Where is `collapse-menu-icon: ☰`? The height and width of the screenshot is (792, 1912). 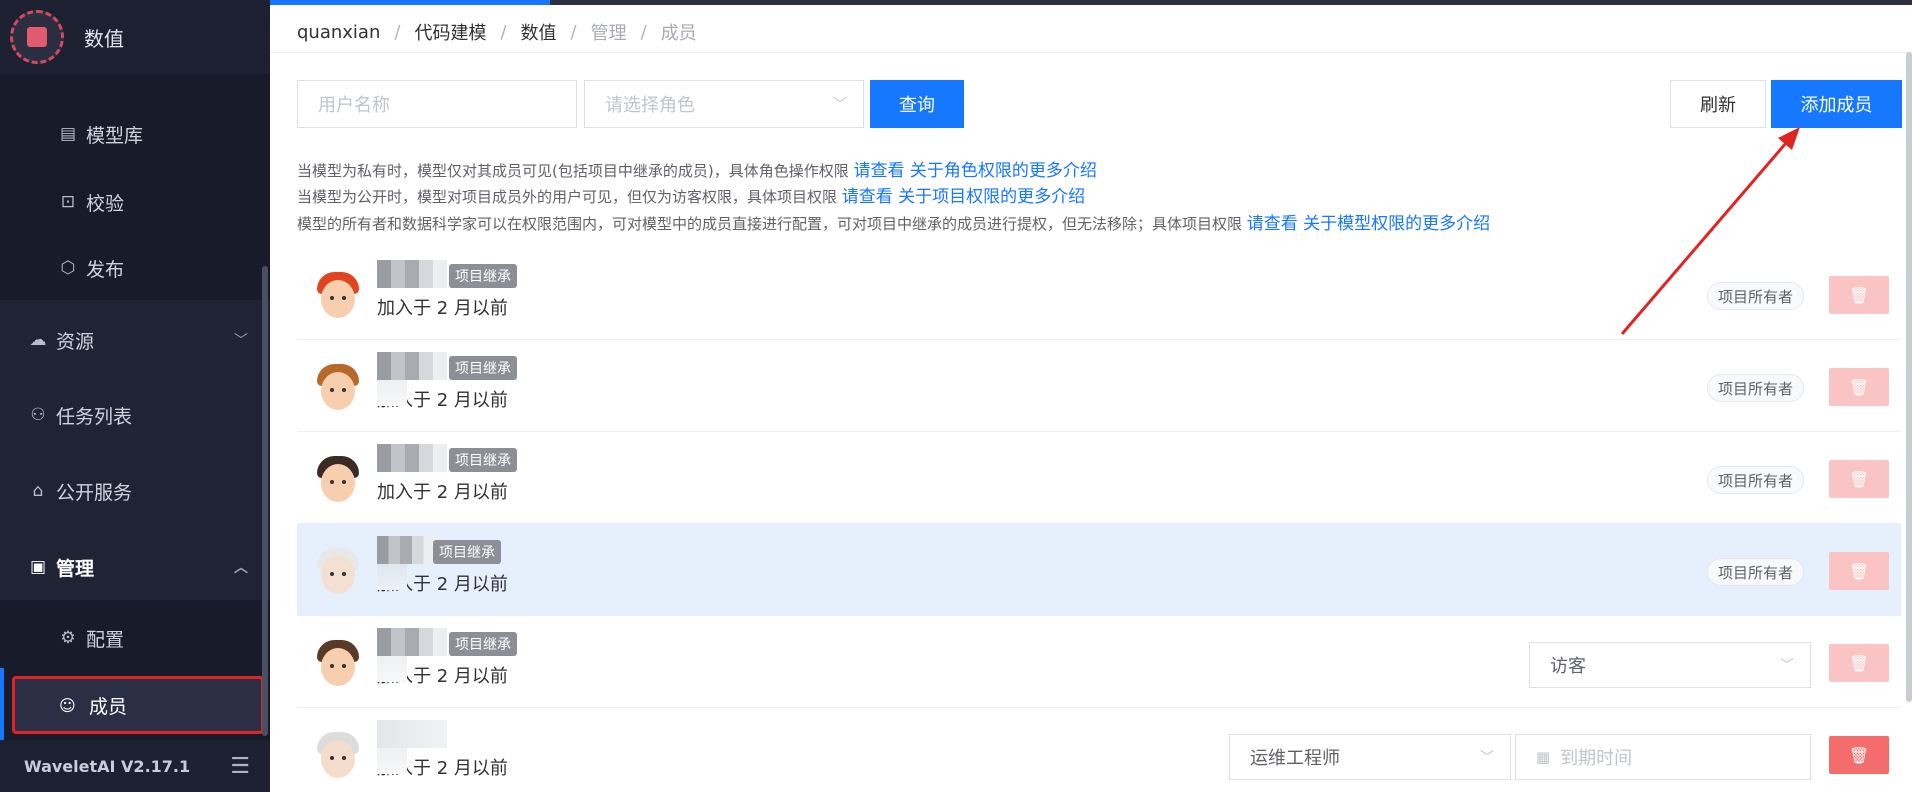
collapse-menu-icon: ☰ is located at coordinates (240, 766).